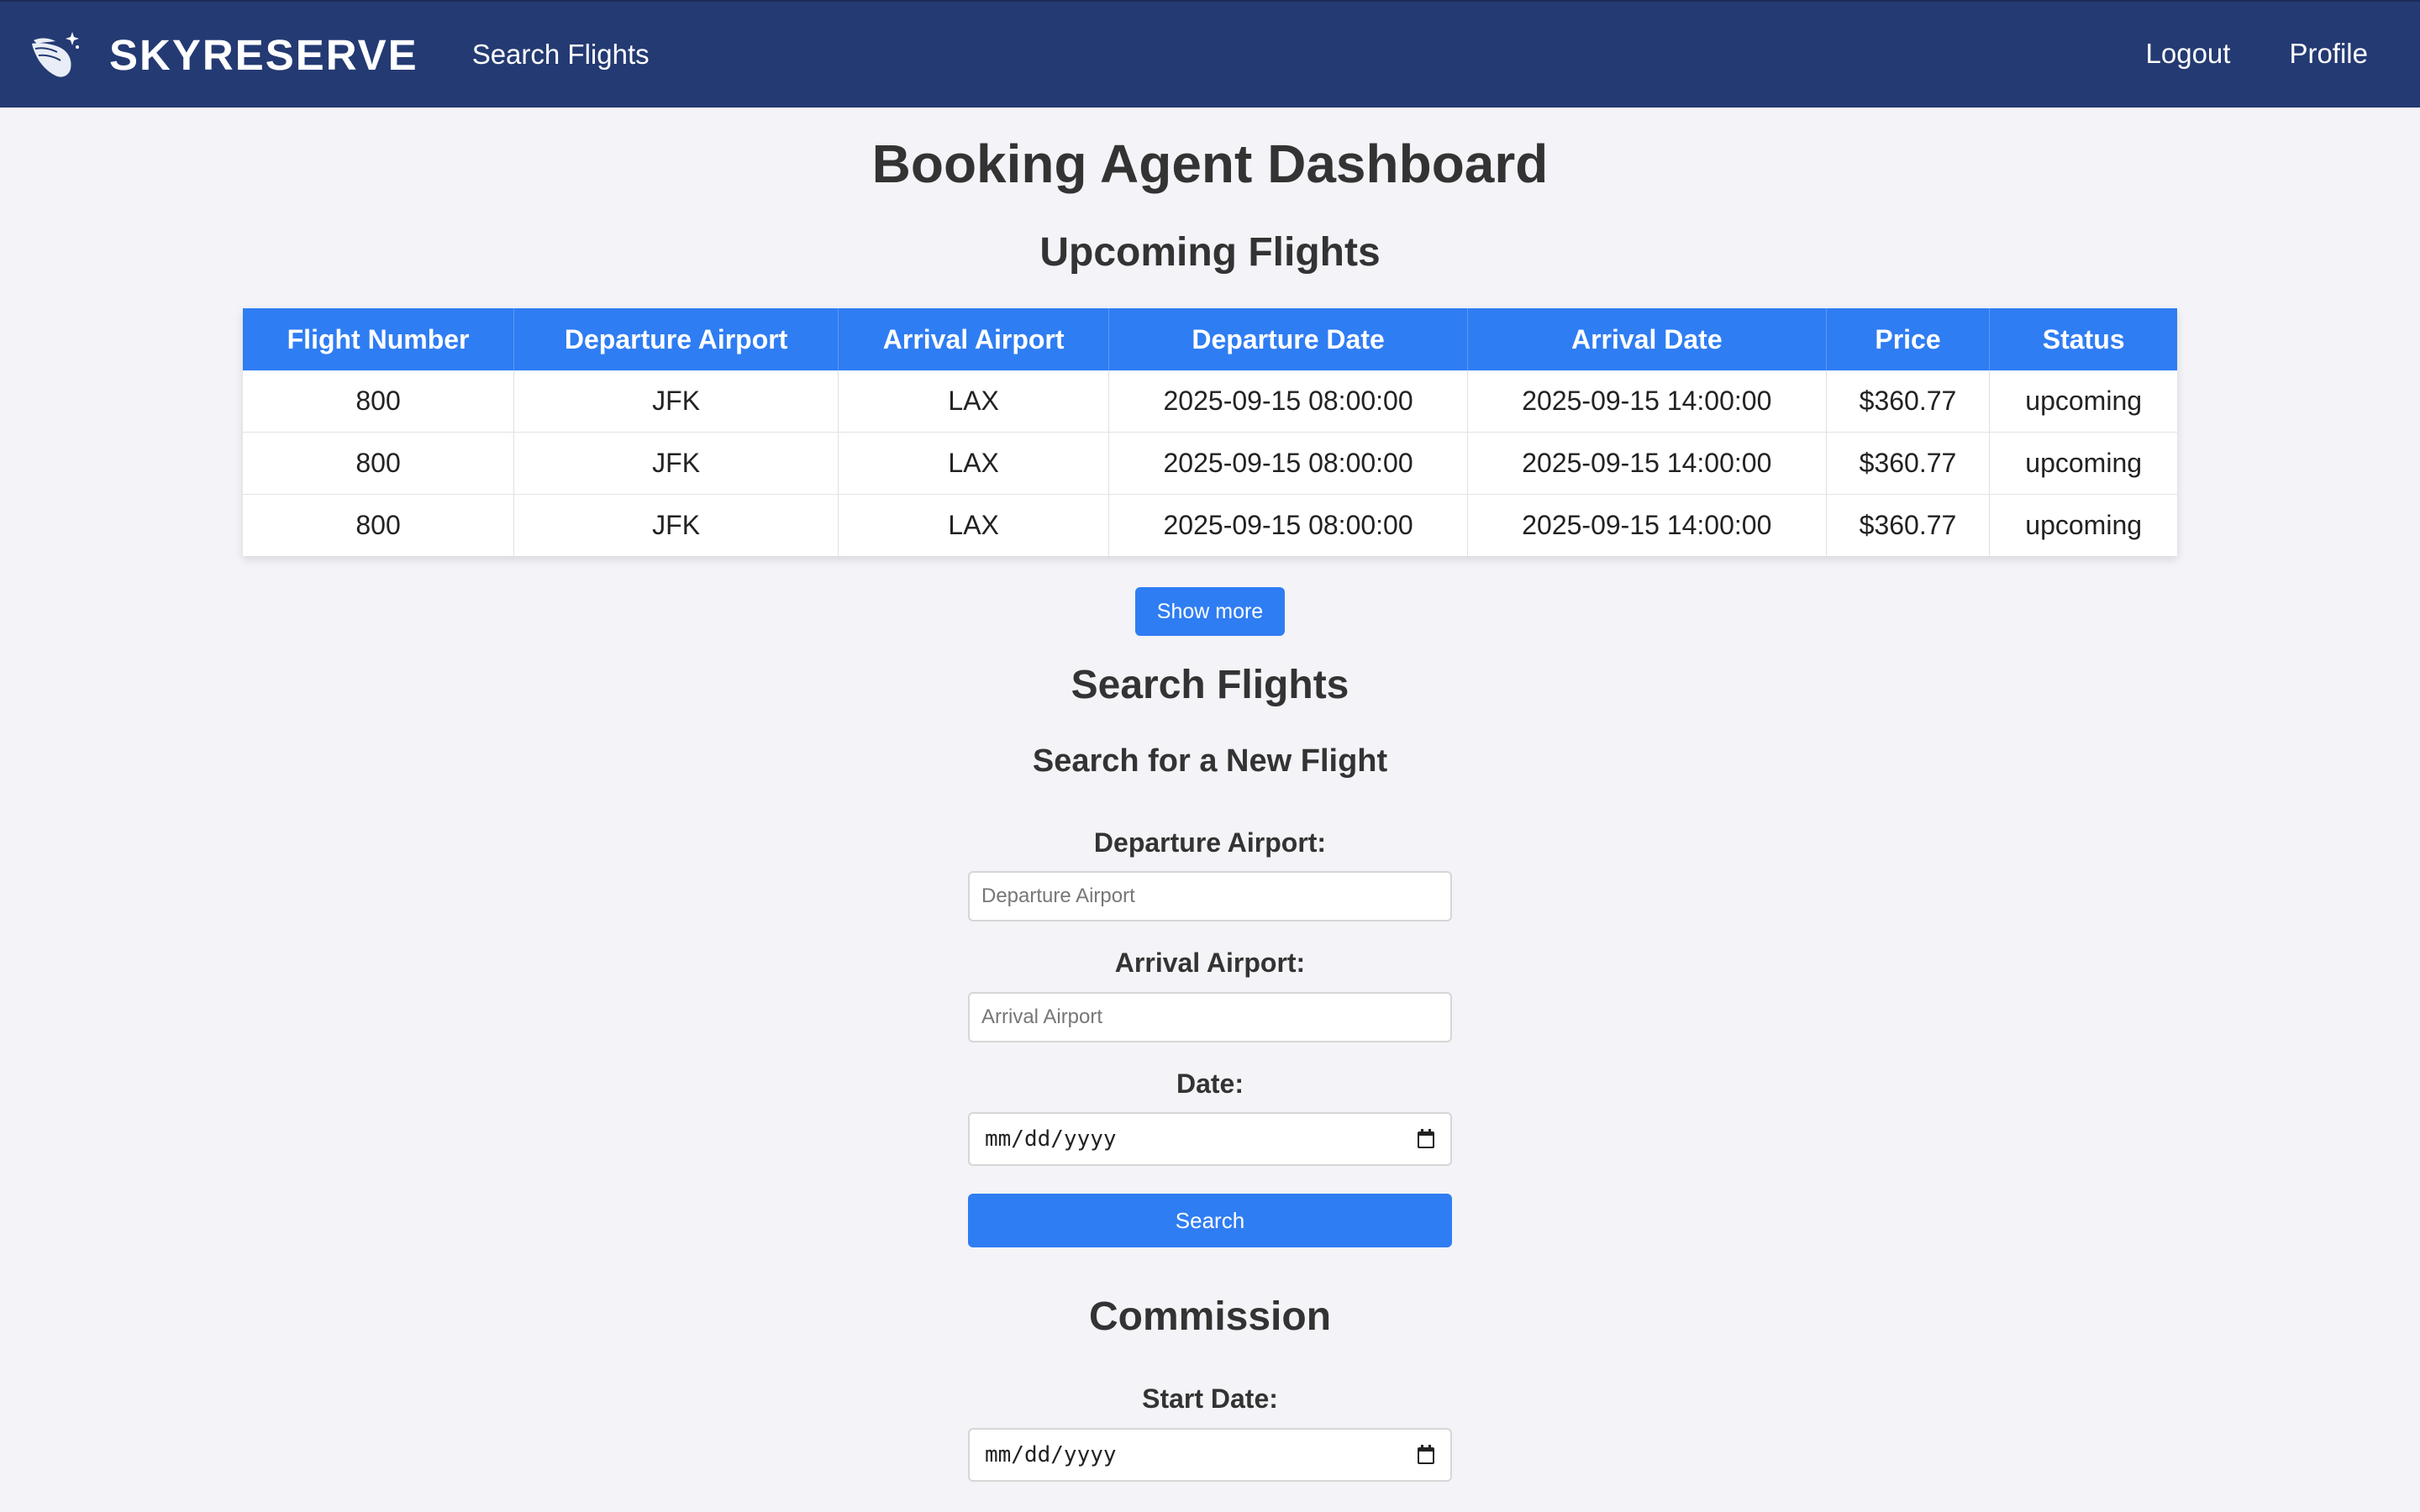  What do you see at coordinates (1288, 339) in the screenshot?
I see `column-header: Departure Date` at bounding box center [1288, 339].